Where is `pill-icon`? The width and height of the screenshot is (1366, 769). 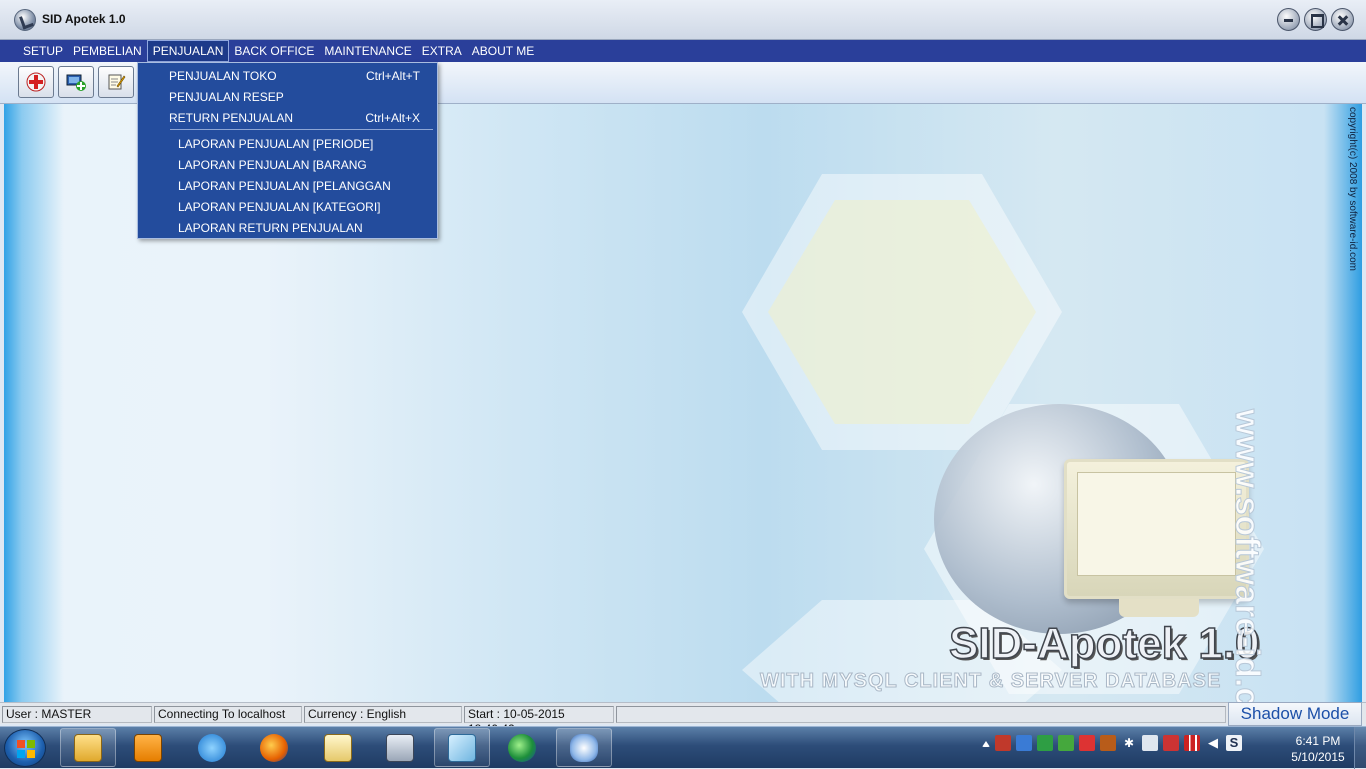
pill-icon is located at coordinates (584, 747).